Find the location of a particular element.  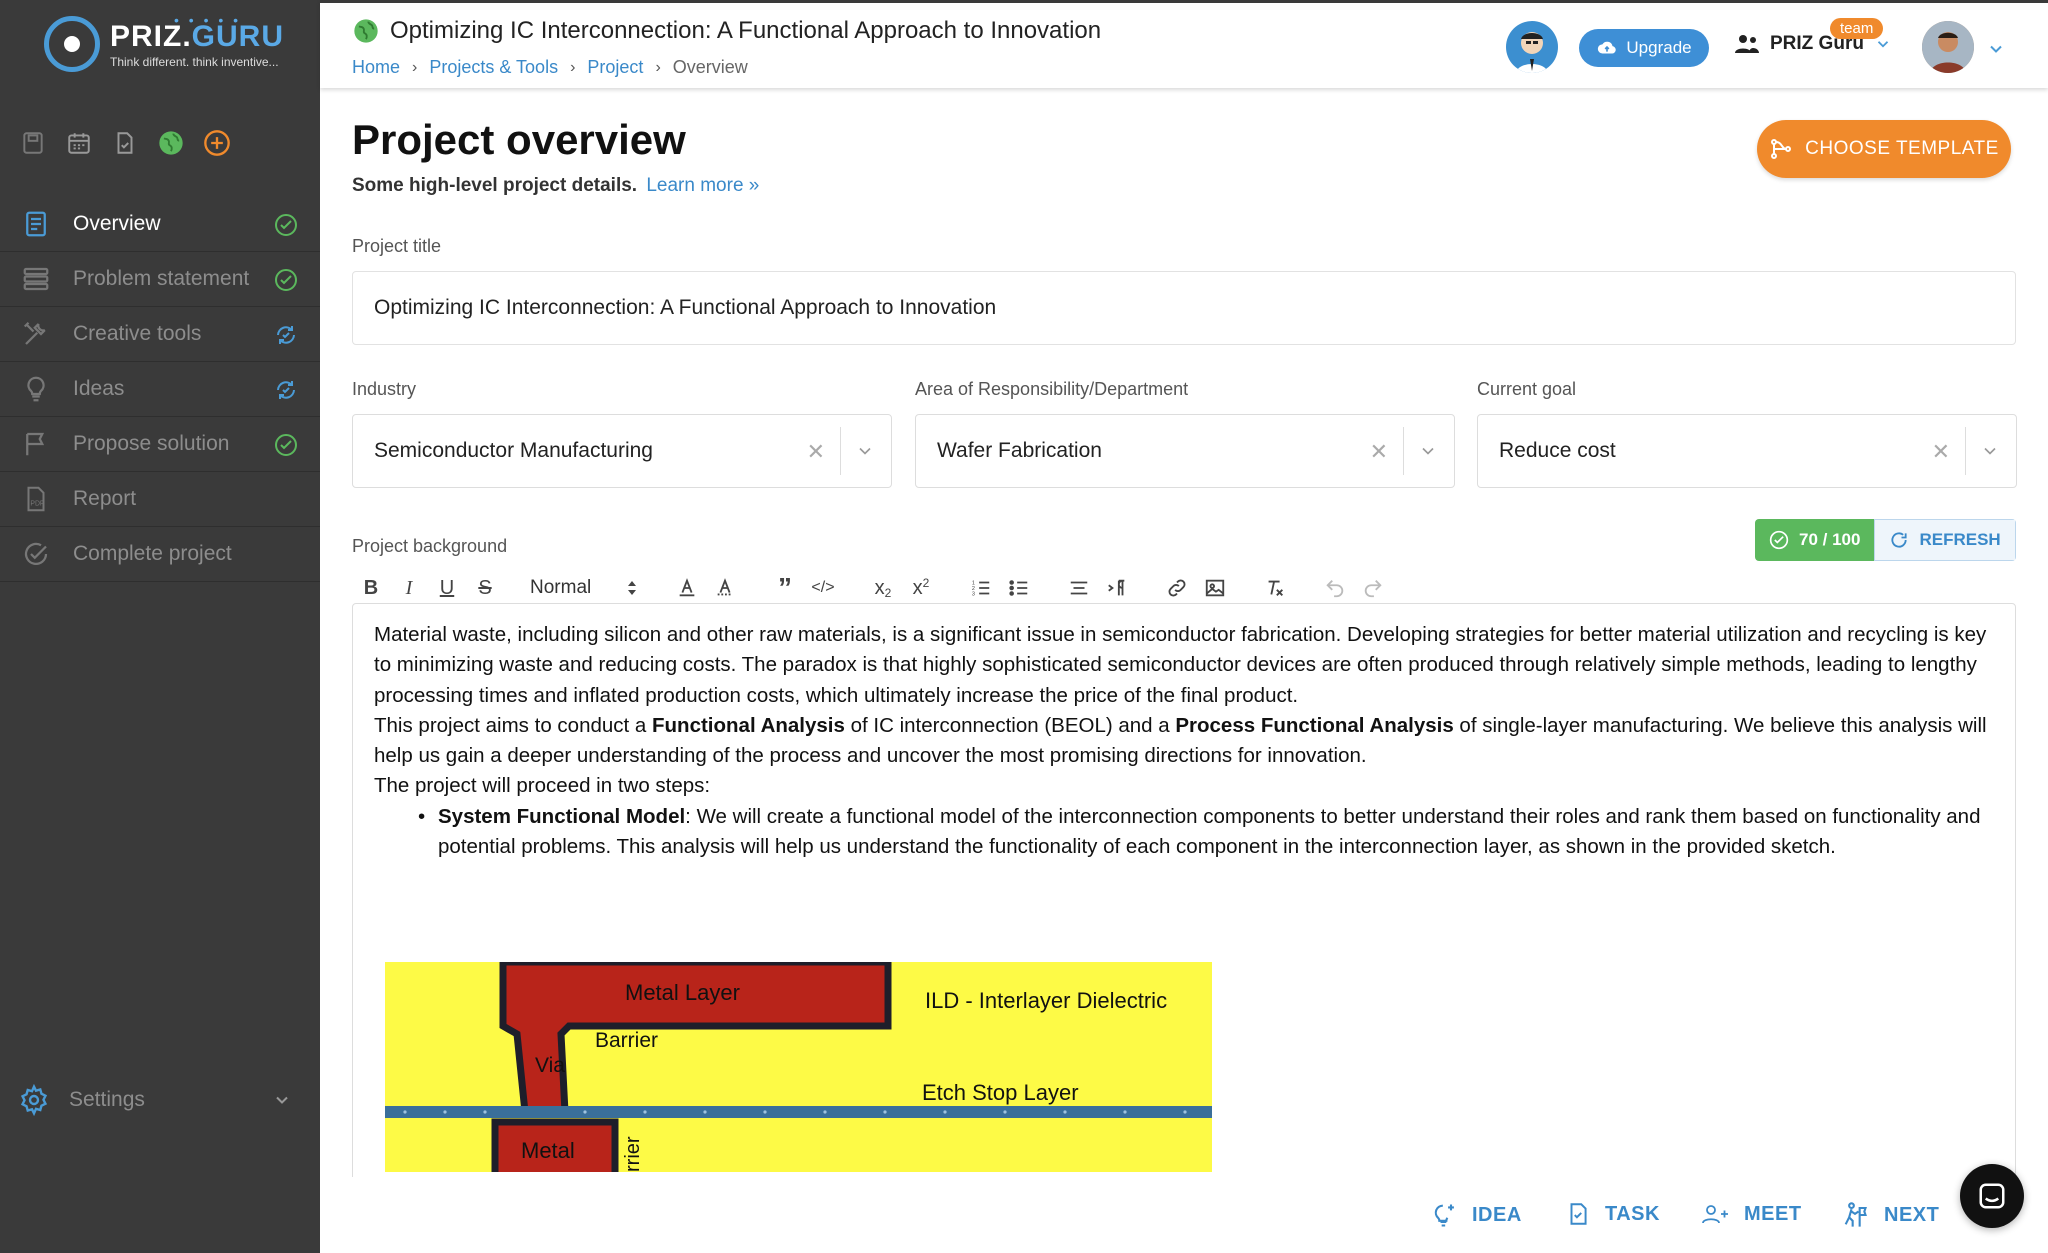

sidebar-item-label: Complete project is located at coordinates (152, 553).